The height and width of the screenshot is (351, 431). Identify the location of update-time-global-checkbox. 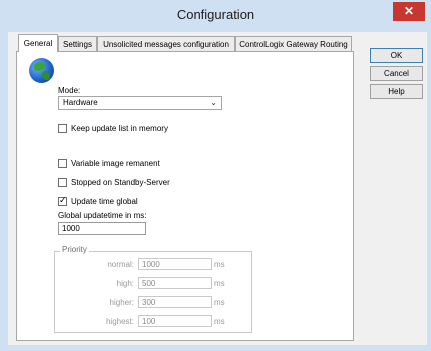
(62, 200).